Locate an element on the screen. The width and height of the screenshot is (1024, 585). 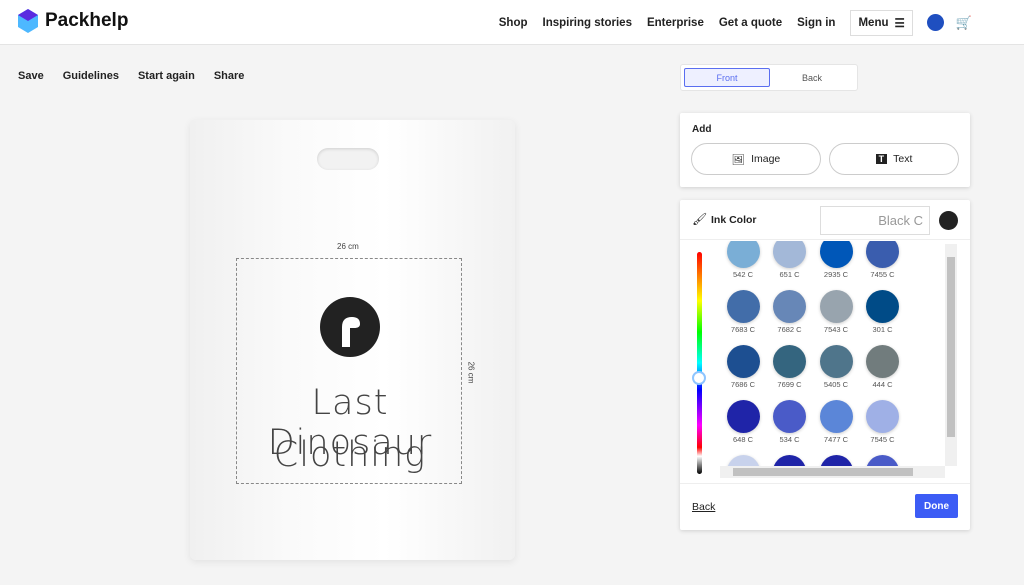
image-icon: 🖼 is located at coordinates (738, 159).